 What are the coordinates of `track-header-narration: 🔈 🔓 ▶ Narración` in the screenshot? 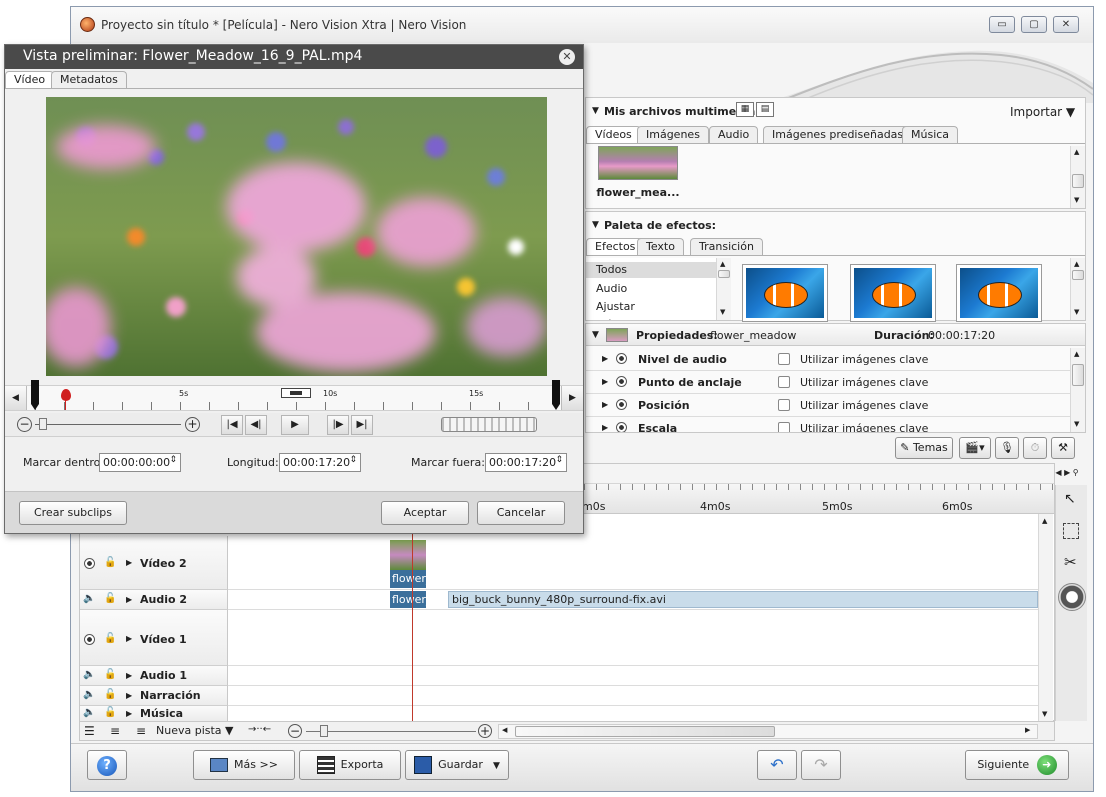 It's located at (154, 696).